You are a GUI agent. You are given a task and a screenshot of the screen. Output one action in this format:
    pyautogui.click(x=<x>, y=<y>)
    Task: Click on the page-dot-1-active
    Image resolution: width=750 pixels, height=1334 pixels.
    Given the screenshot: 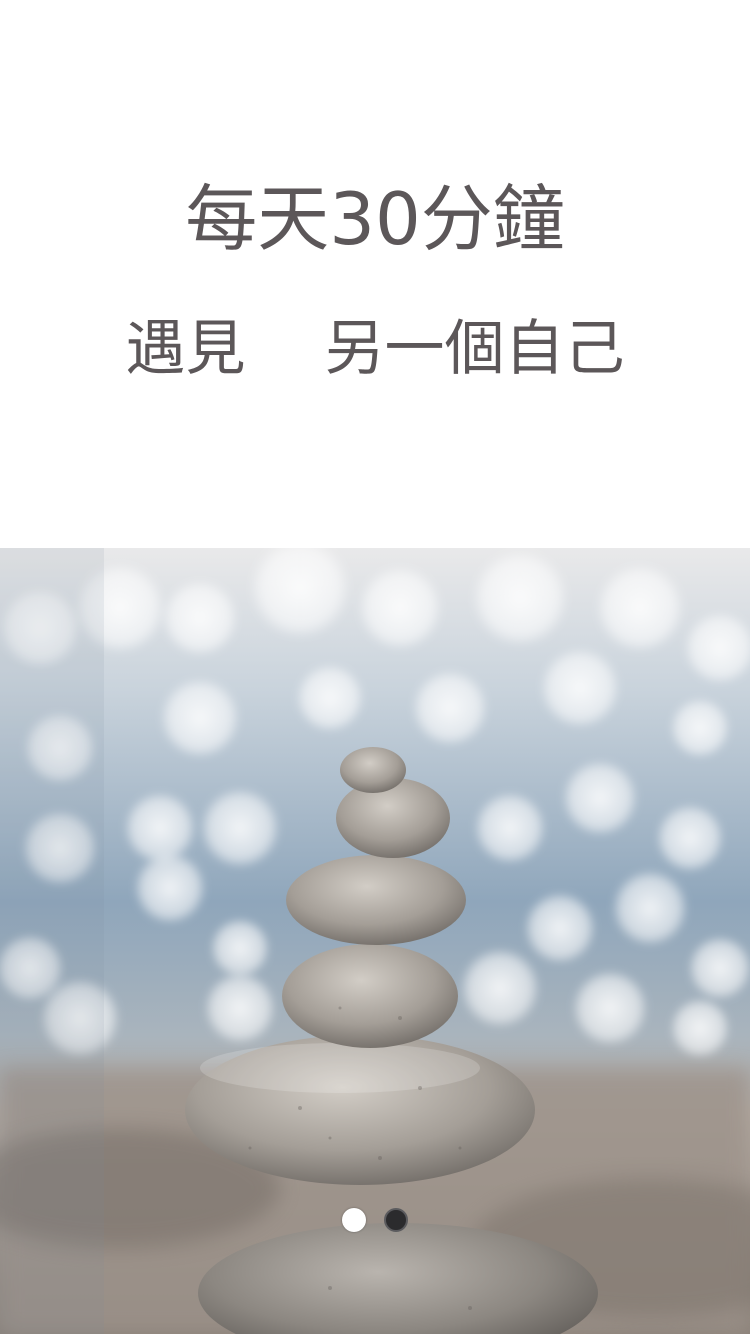 What is the action you would take?
    pyautogui.click(x=354, y=1220)
    